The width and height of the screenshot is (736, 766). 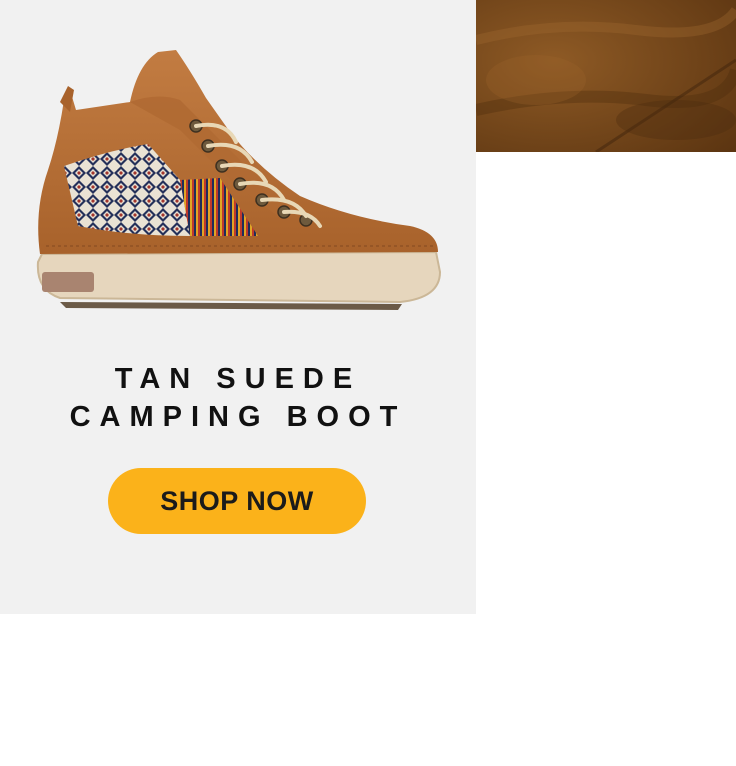 What do you see at coordinates (238, 398) in the screenshot?
I see `product-title: TAN SUEDE CAMPING BOOT` at bounding box center [238, 398].